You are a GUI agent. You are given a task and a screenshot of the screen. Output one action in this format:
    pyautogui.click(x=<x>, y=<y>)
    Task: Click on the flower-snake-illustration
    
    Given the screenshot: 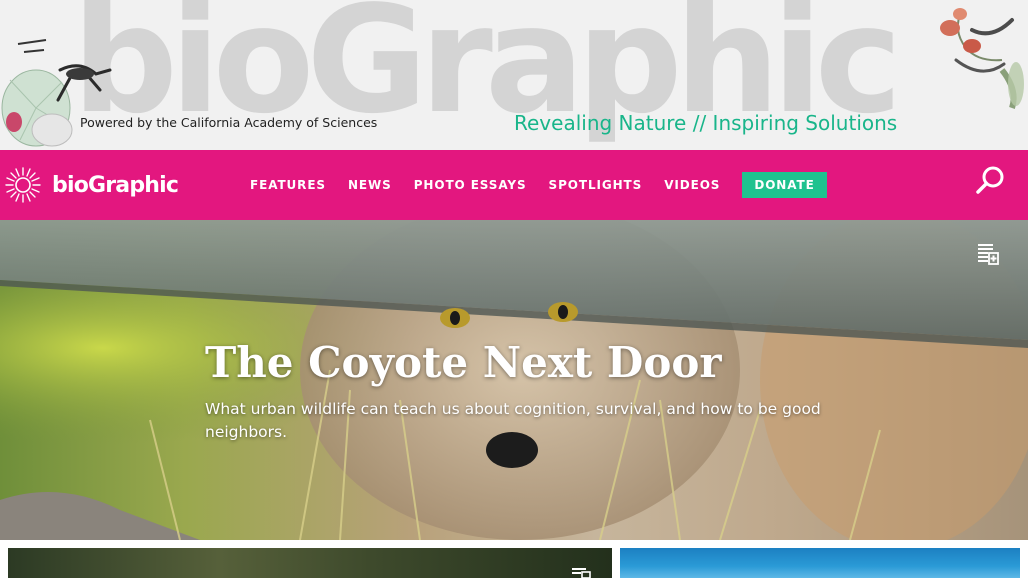 What is the action you would take?
    pyautogui.click(x=982, y=58)
    